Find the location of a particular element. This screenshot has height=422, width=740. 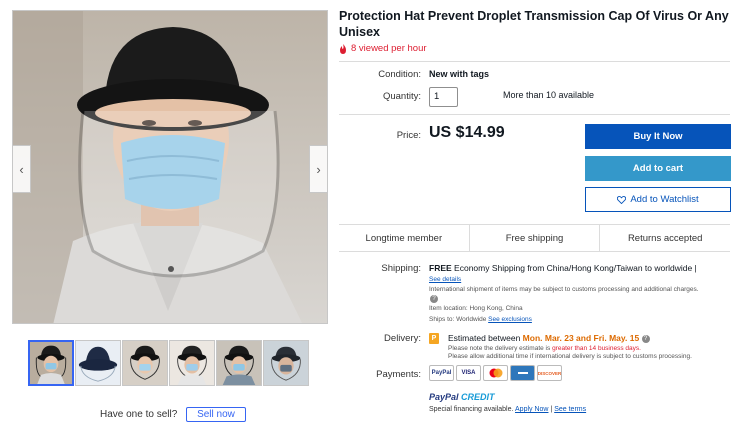

discover-logo-text: DISCOVER is located at coordinates (549, 373).